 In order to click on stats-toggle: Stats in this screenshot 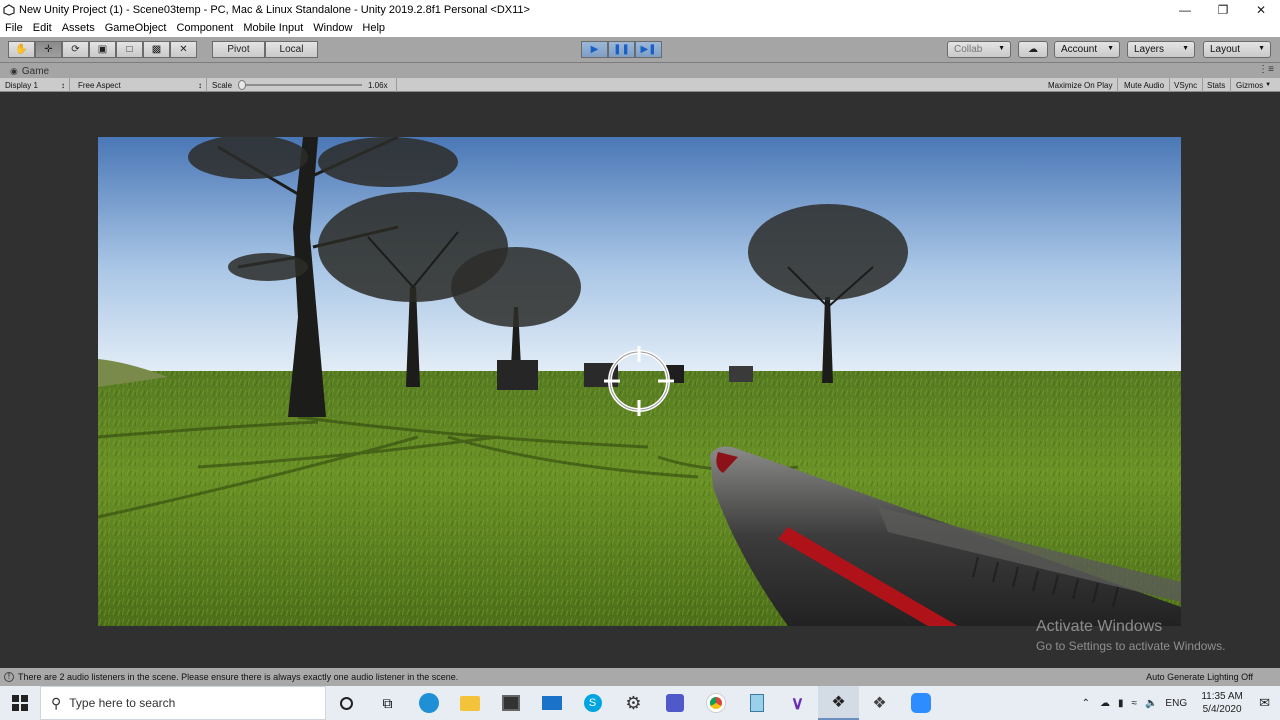, I will do `click(1217, 85)`.